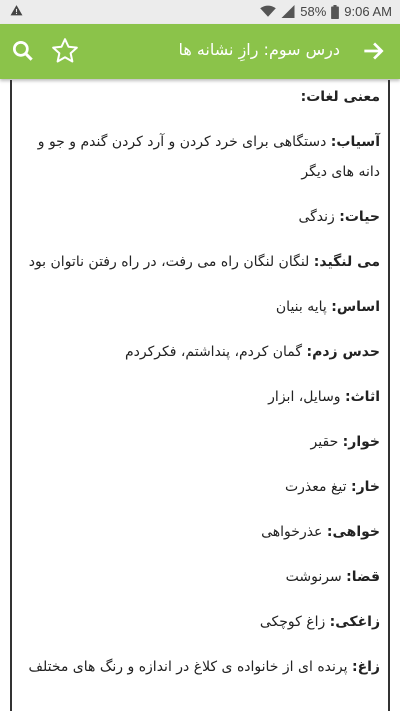  I want to click on list-item: حیات: زندگی, so click(200, 217).